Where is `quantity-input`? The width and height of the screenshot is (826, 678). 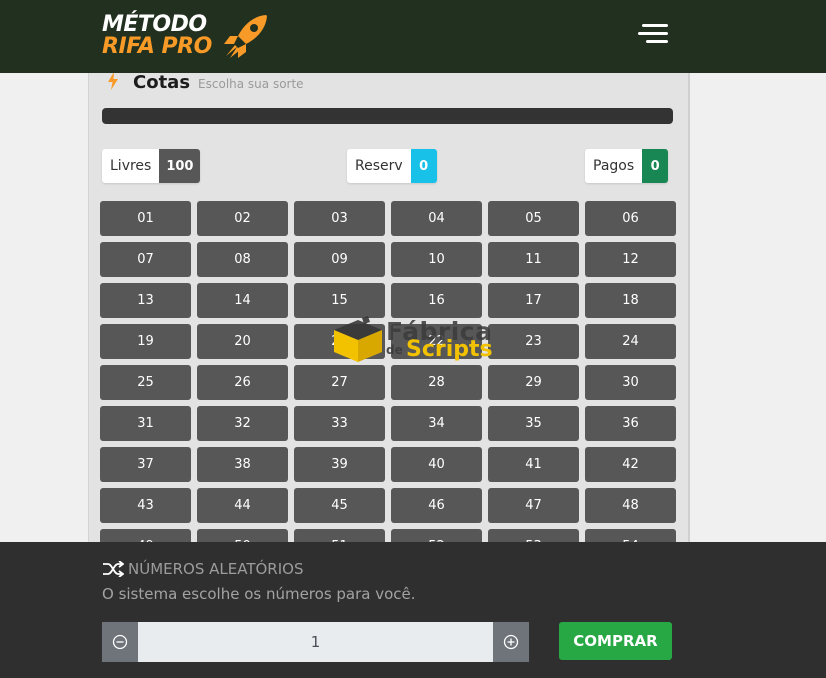 quantity-input is located at coordinates (315, 642).